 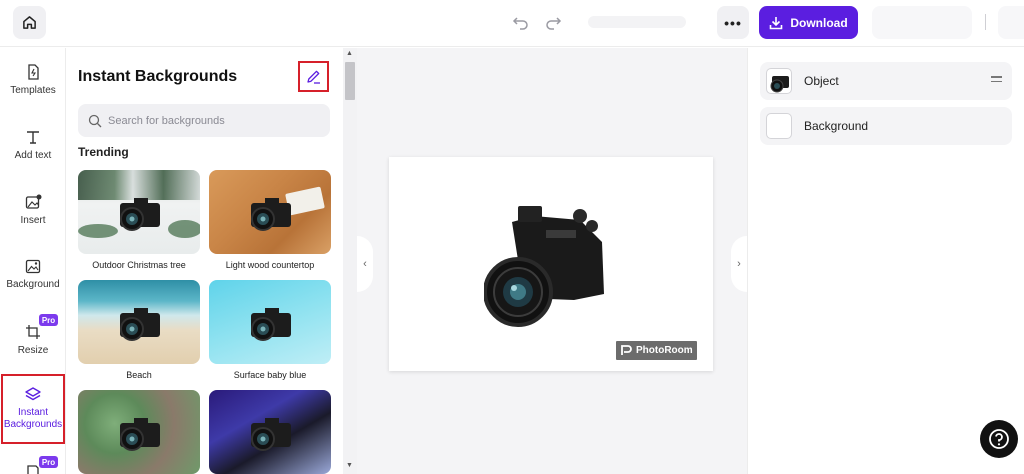 I want to click on rail-item-label: Templates, so click(x=33, y=90).